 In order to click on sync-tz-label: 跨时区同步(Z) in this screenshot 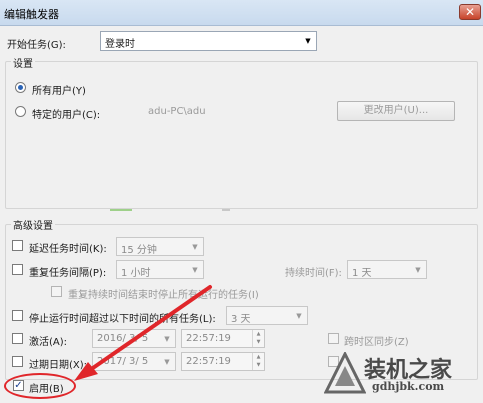, I will do `click(376, 342)`.